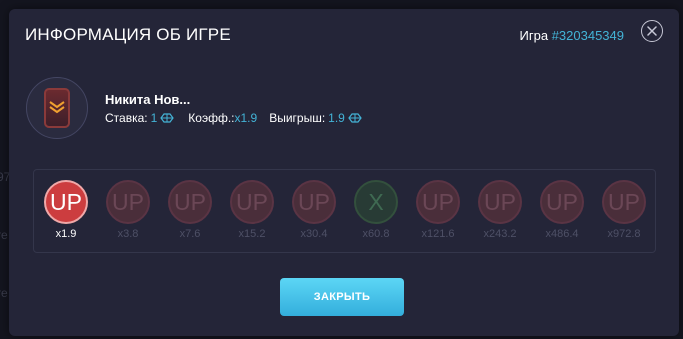  Describe the element at coordinates (246, 118) in the screenshot. I see `coef-value: x1.9` at that location.